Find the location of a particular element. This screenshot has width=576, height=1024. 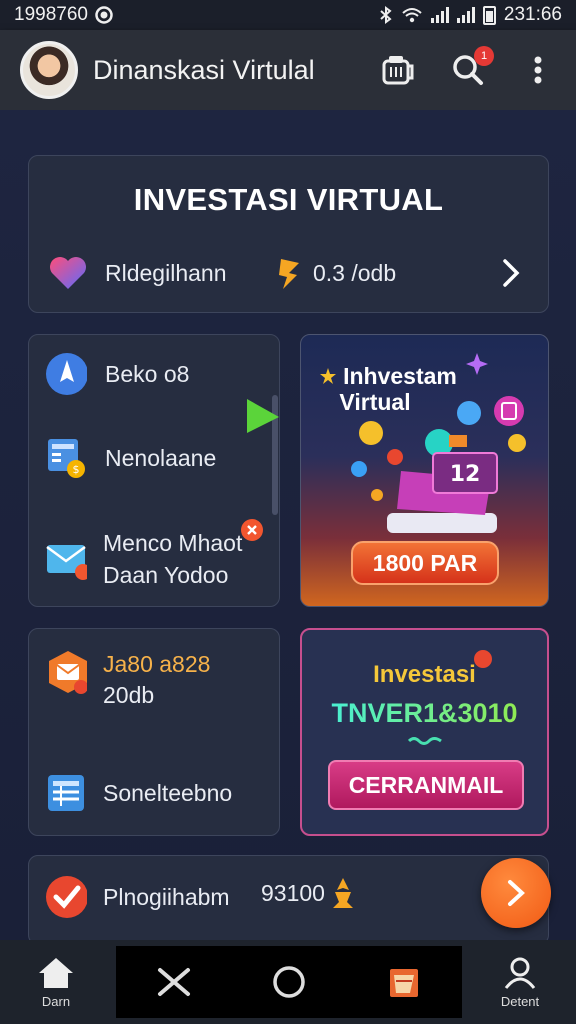

invest-button: CERRANMAIL is located at coordinates (426, 785).